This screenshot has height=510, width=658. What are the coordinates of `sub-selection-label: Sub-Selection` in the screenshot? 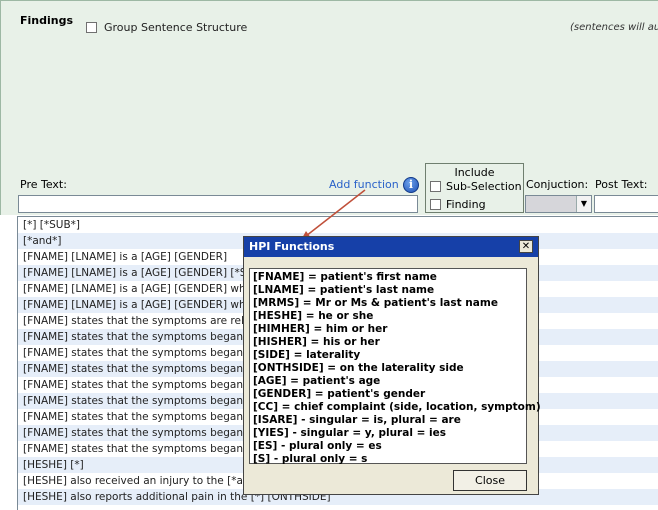 It's located at (484, 186).